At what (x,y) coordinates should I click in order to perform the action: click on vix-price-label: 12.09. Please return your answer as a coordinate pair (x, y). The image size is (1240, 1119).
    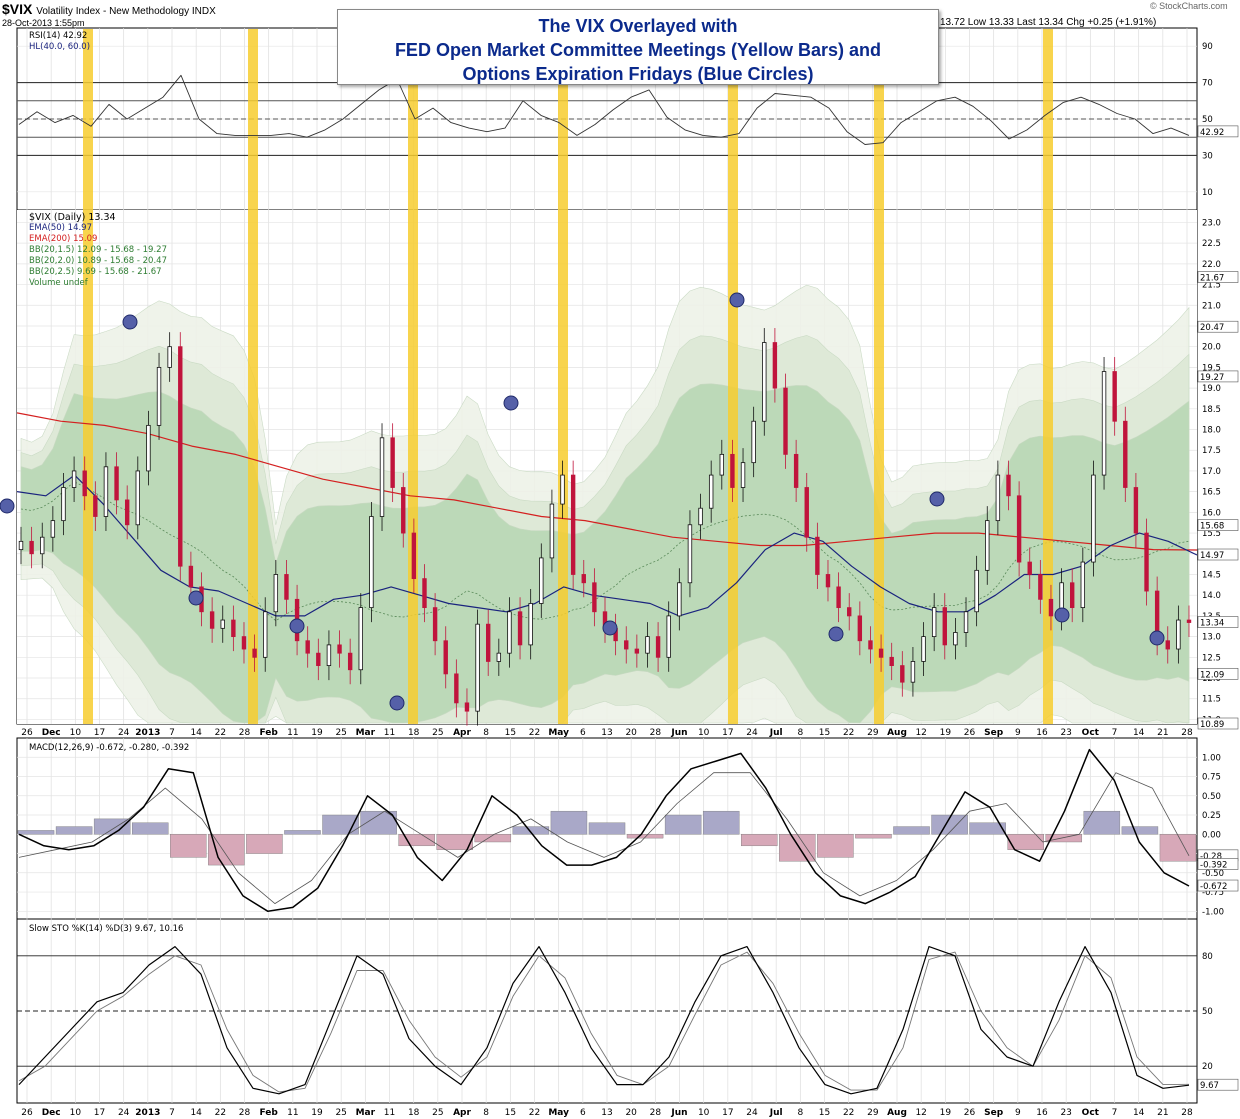
    Looking at the image, I should click on (1212, 675).